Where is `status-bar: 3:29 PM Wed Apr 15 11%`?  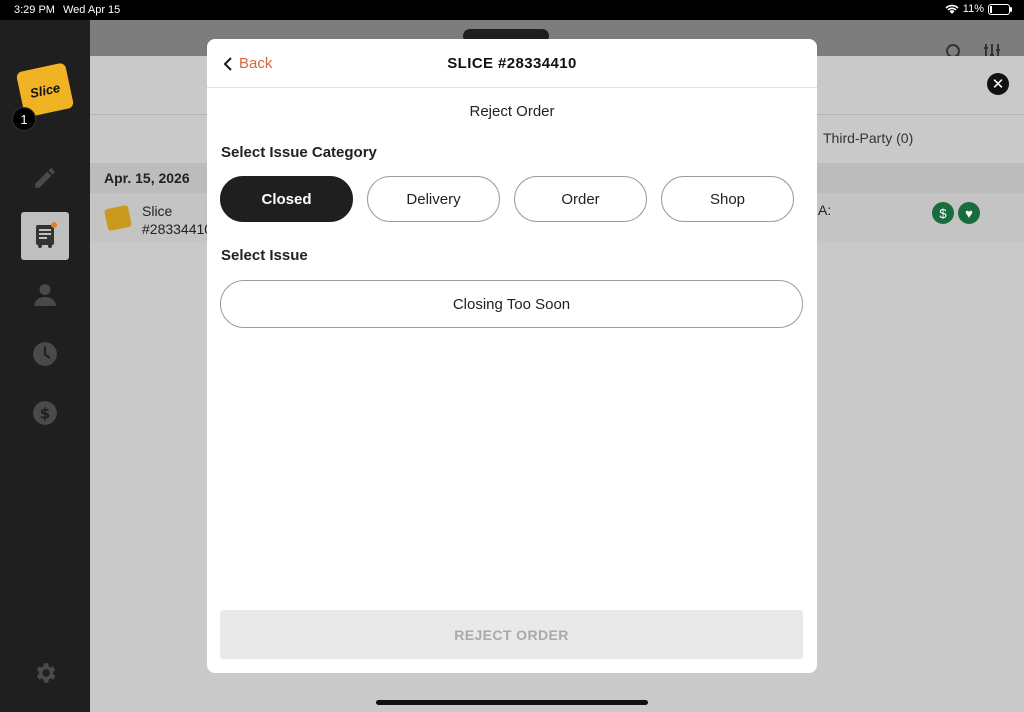
status-bar: 3:29 PM Wed Apr 15 11% is located at coordinates (512, 10).